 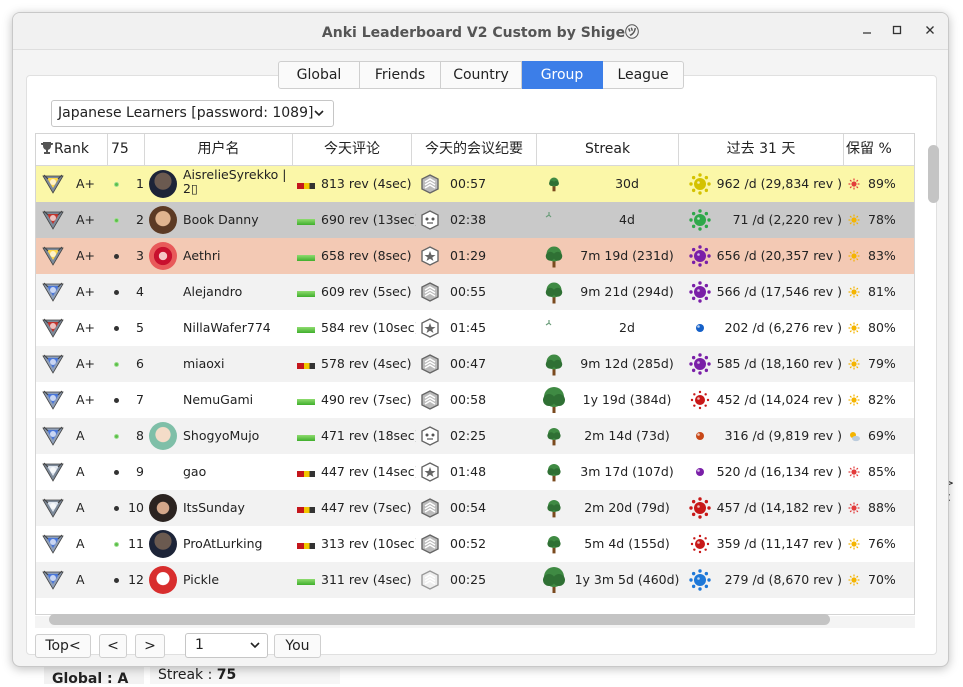 What do you see at coordinates (80, 471) in the screenshot?
I see `league-label: A` at bounding box center [80, 471].